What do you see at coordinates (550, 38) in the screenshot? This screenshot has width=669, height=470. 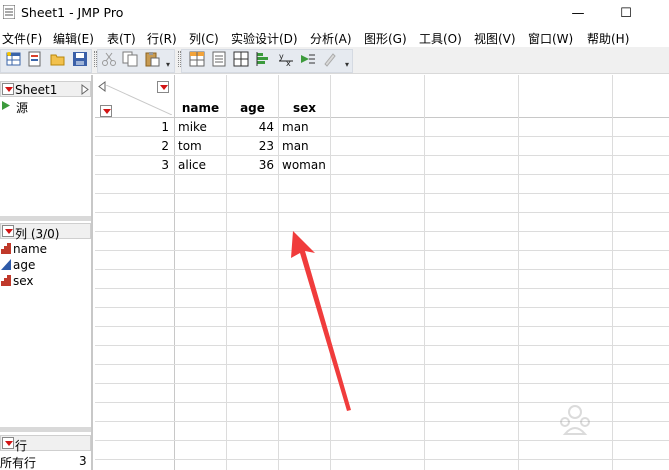 I see `menu-window: 窗口(W)` at bounding box center [550, 38].